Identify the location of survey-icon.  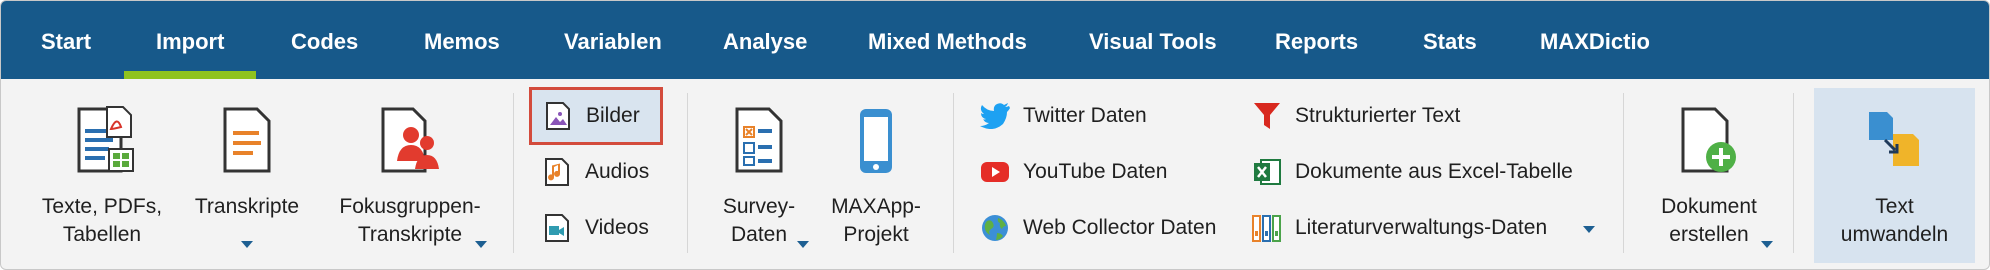
(759, 142).